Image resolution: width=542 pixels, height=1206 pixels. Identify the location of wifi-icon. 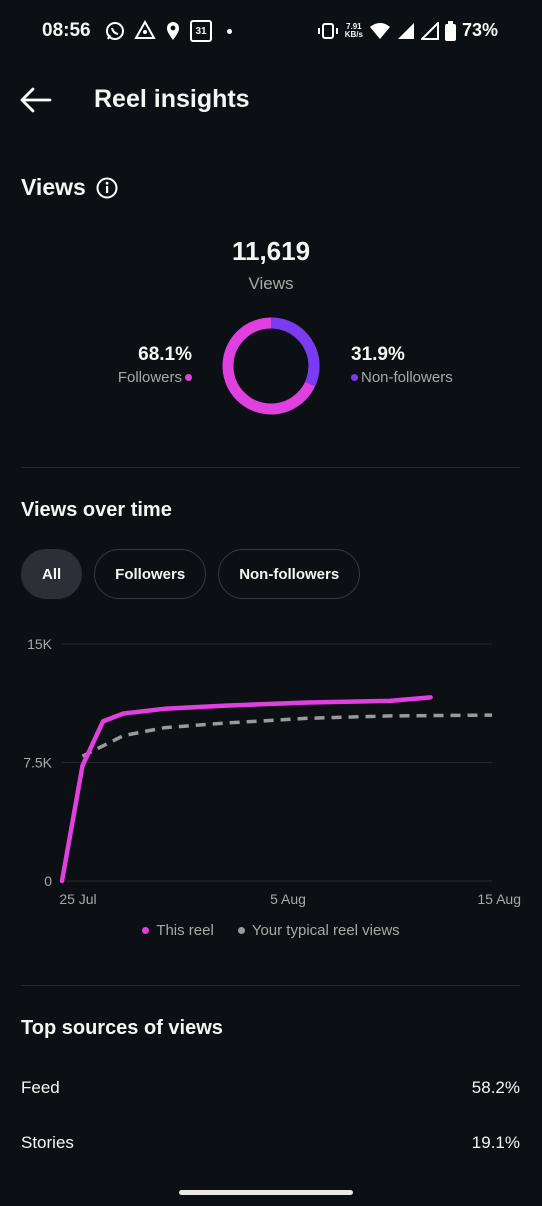
(379, 30).